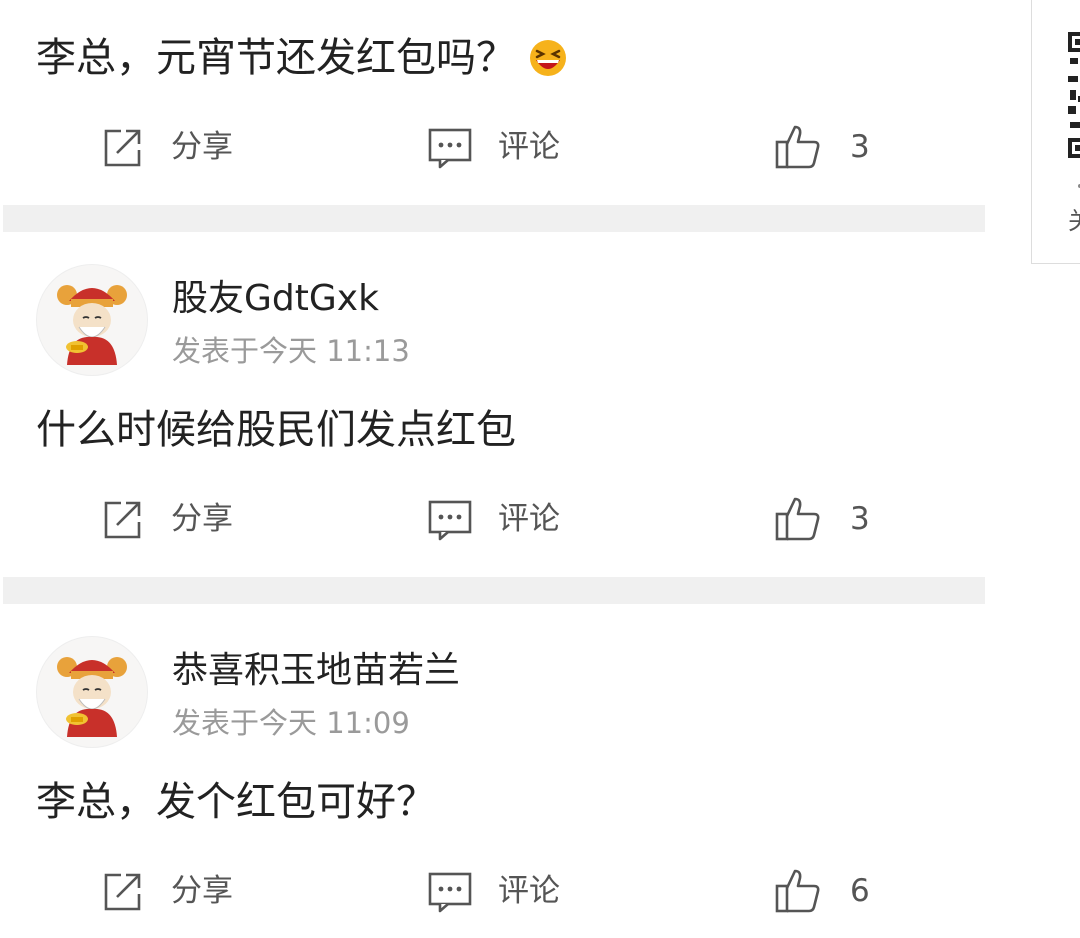  I want to click on comment-text: 李总，元宵节还发红包吗？, so click(276, 58).